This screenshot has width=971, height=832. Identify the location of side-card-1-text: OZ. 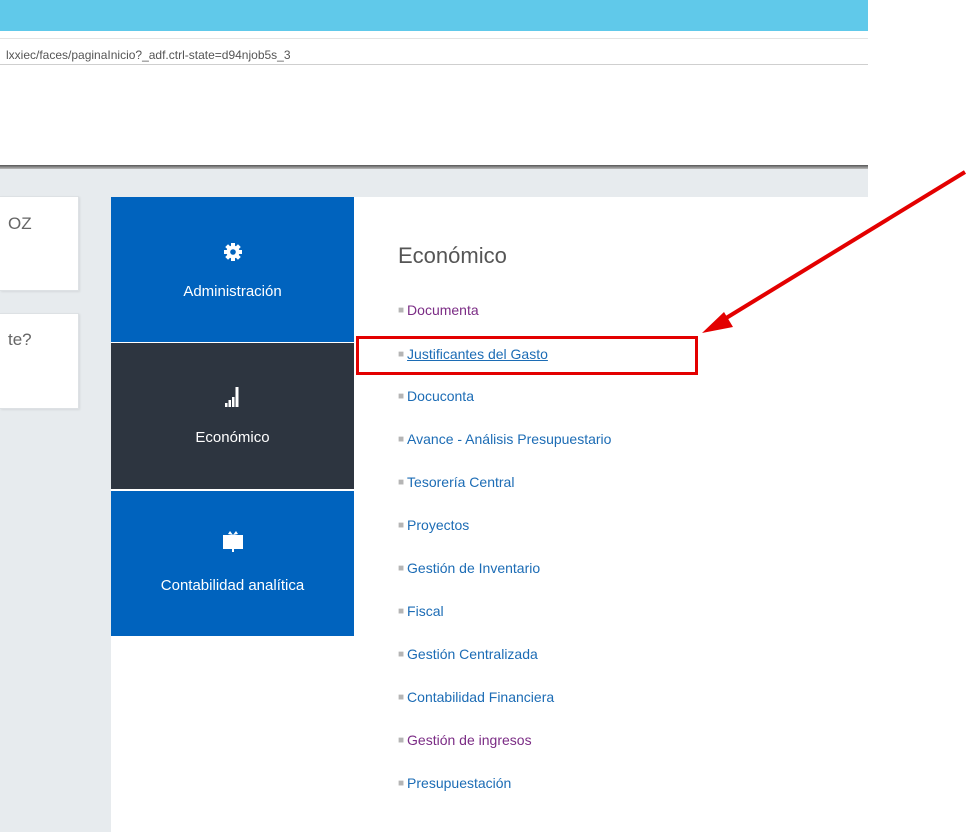
(20, 223).